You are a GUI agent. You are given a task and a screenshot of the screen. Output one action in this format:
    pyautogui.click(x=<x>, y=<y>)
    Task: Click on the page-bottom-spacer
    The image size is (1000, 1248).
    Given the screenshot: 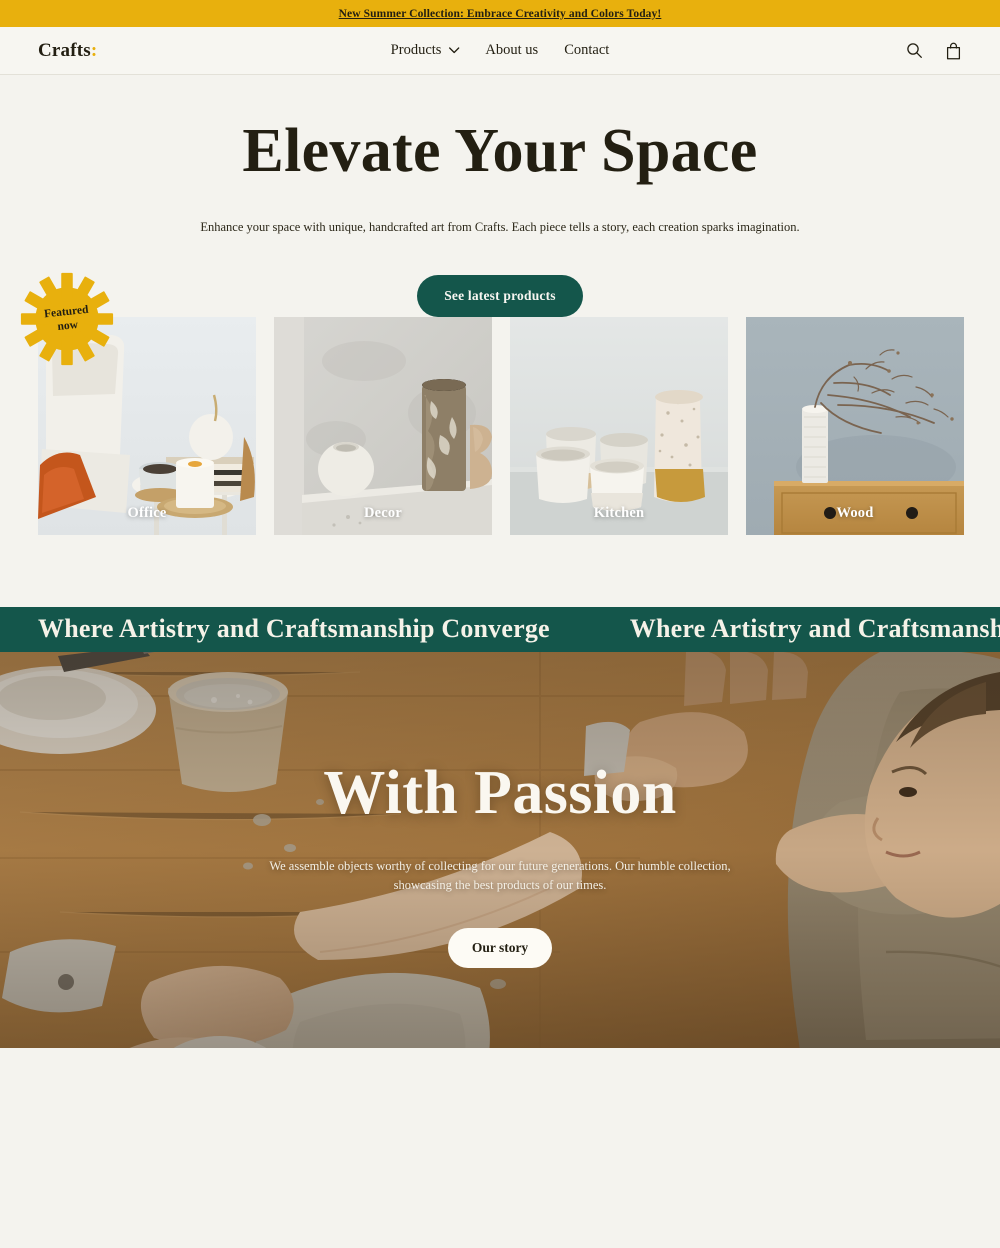 What is the action you would take?
    pyautogui.click(x=500, y=1105)
    